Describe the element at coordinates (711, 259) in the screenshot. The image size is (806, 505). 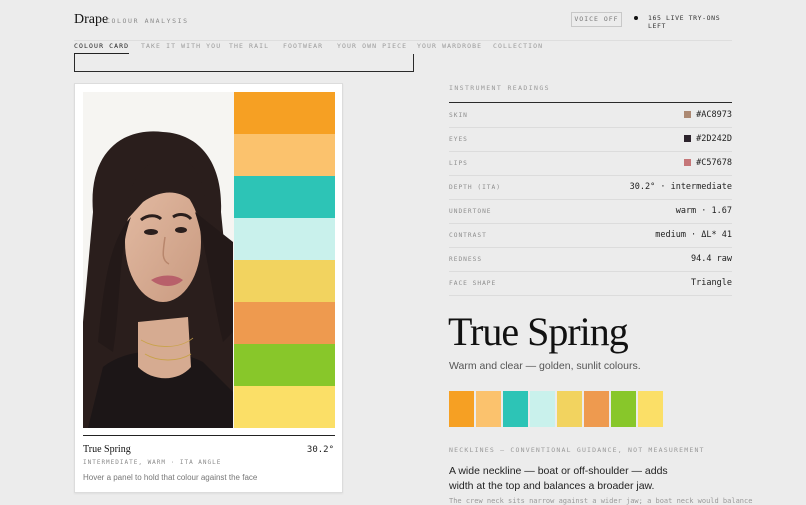
I see `reading-value: 94.4 raw` at that location.